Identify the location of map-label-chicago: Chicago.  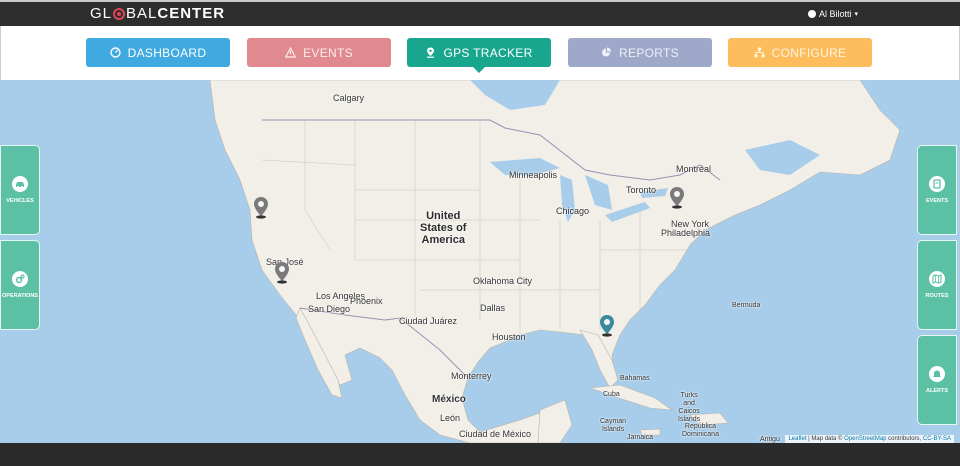
(573, 211).